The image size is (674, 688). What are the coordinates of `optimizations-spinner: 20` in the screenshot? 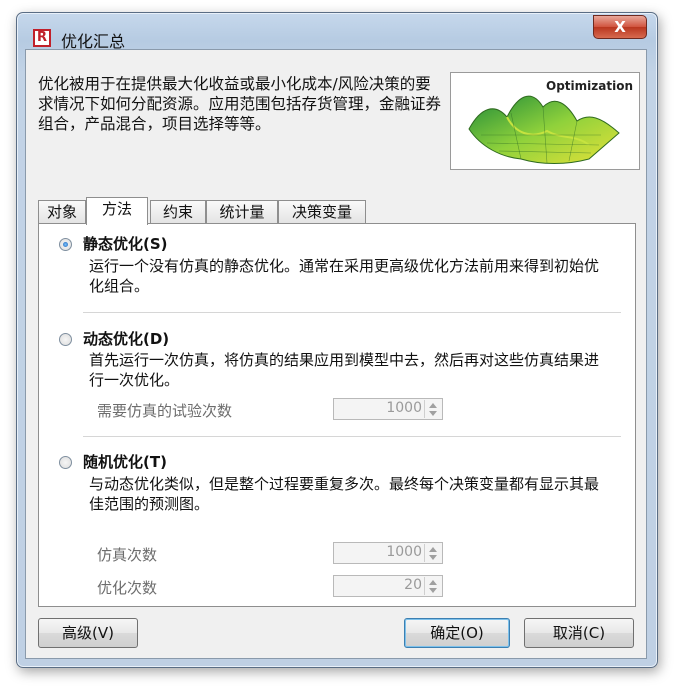 It's located at (388, 586).